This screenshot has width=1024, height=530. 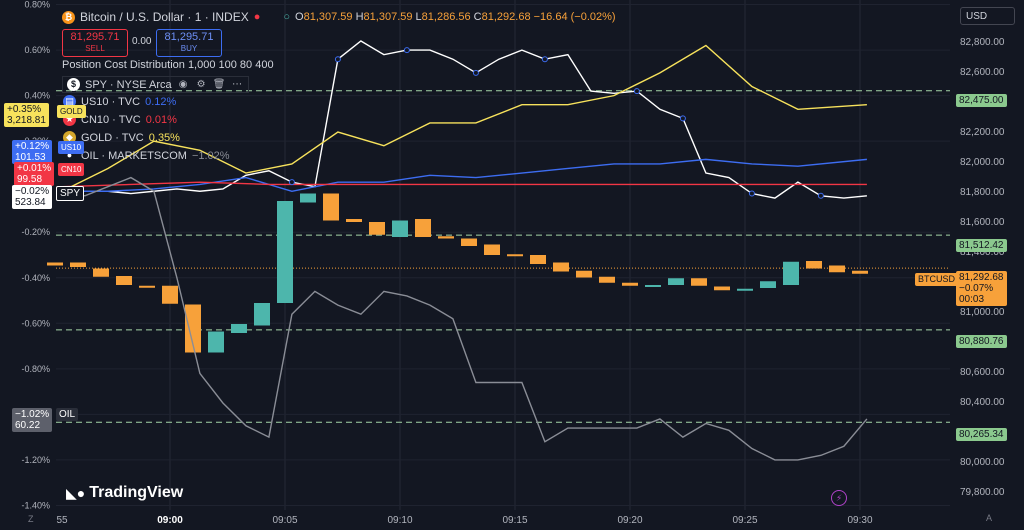 What do you see at coordinates (71, 147) in the screenshot?
I see `us10-tag: US10` at bounding box center [71, 147].